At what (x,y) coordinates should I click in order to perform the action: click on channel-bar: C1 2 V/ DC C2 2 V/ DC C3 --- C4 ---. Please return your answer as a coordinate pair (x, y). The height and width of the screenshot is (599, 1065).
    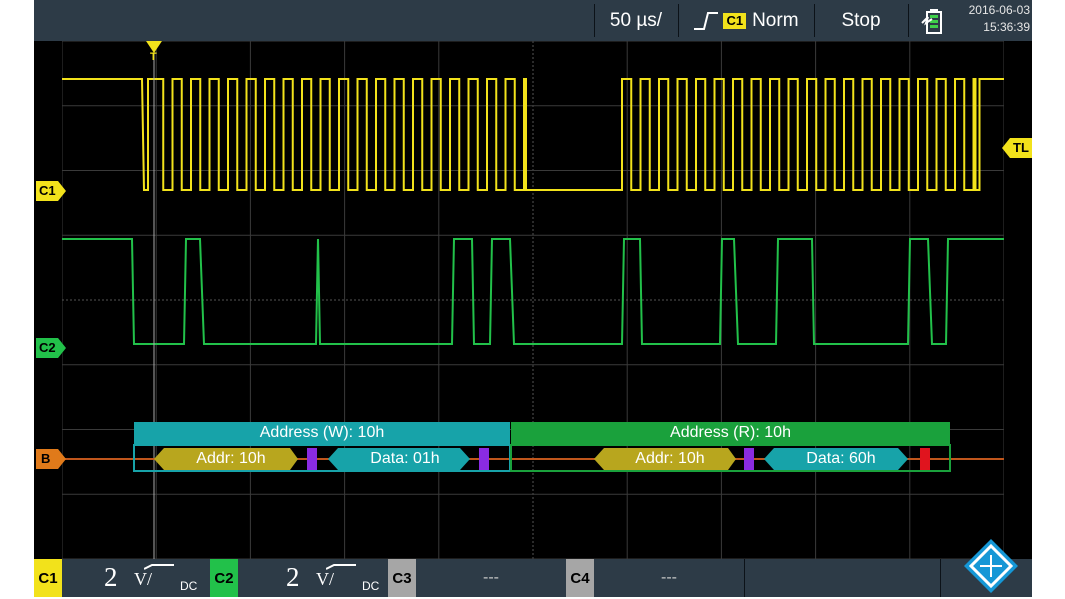
    Looking at the image, I should click on (533, 568).